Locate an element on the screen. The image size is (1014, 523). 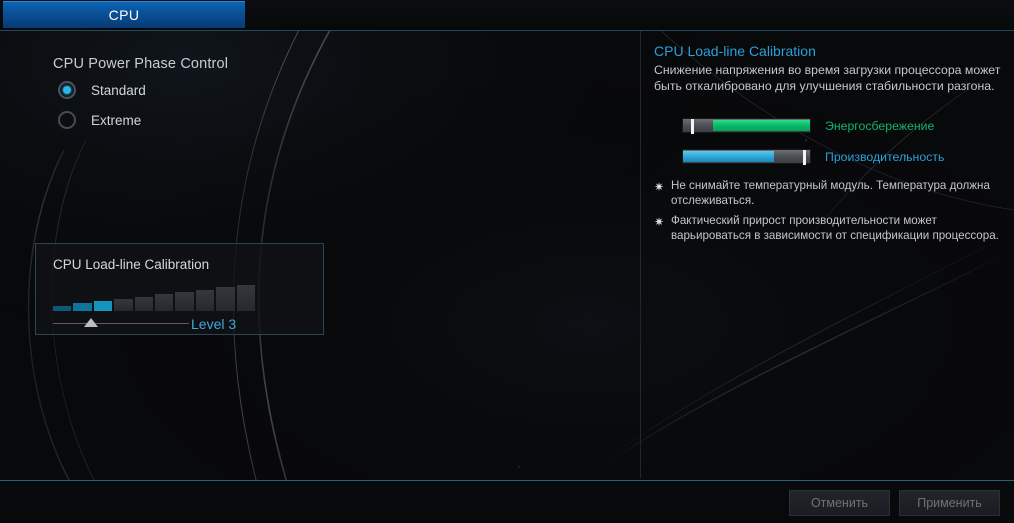
llc-card: CPU Load-line Calibration Level 3 is located at coordinates (179, 289).